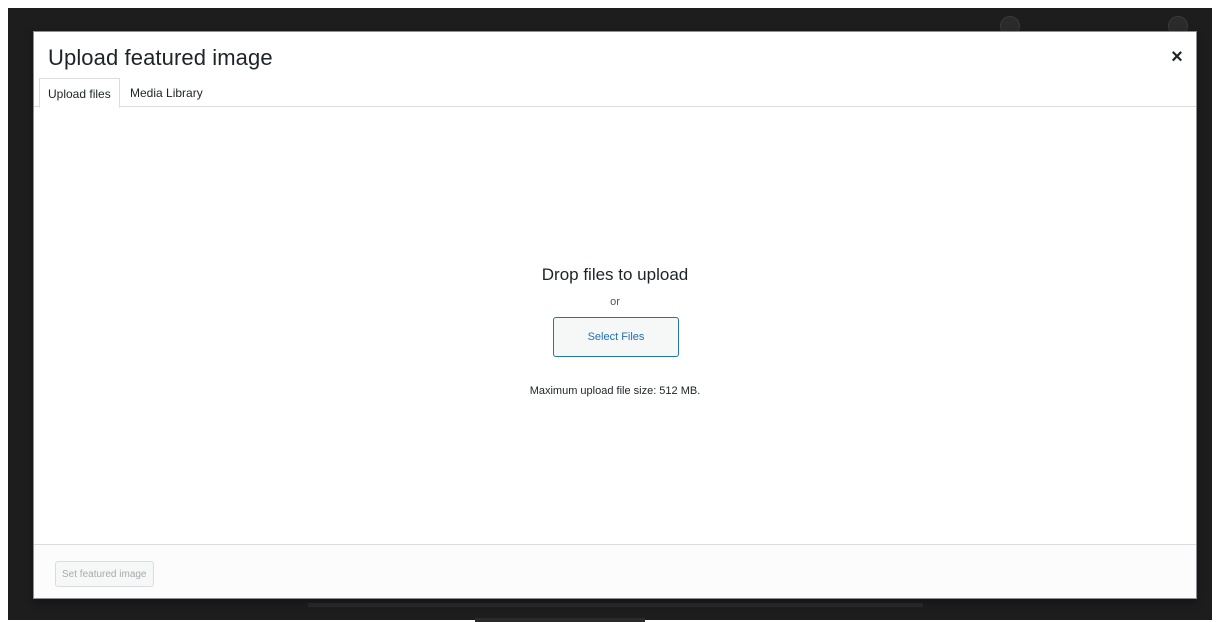 The width and height of the screenshot is (1218, 622). Describe the element at coordinates (615, 274) in the screenshot. I see `drop-files-title: Drop files to upload` at that location.